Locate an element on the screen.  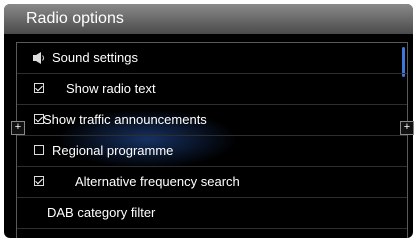
list-item-show-traffic-announcements: Show traffic announcements is located at coordinates (212, 120).